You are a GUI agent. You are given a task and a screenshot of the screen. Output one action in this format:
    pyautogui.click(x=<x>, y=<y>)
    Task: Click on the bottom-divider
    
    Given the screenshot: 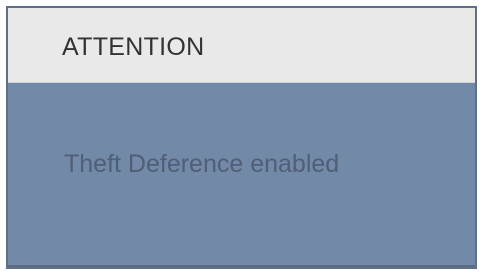 What is the action you would take?
    pyautogui.click(x=241, y=266)
    